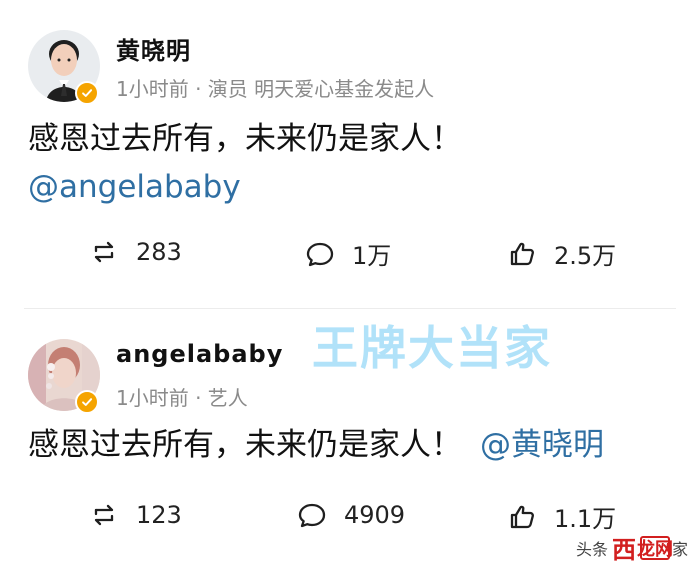 This screenshot has width=700, height=573. Describe the element at coordinates (623, 550) in the screenshot. I see `footer-brand-mid: 西` at that location.